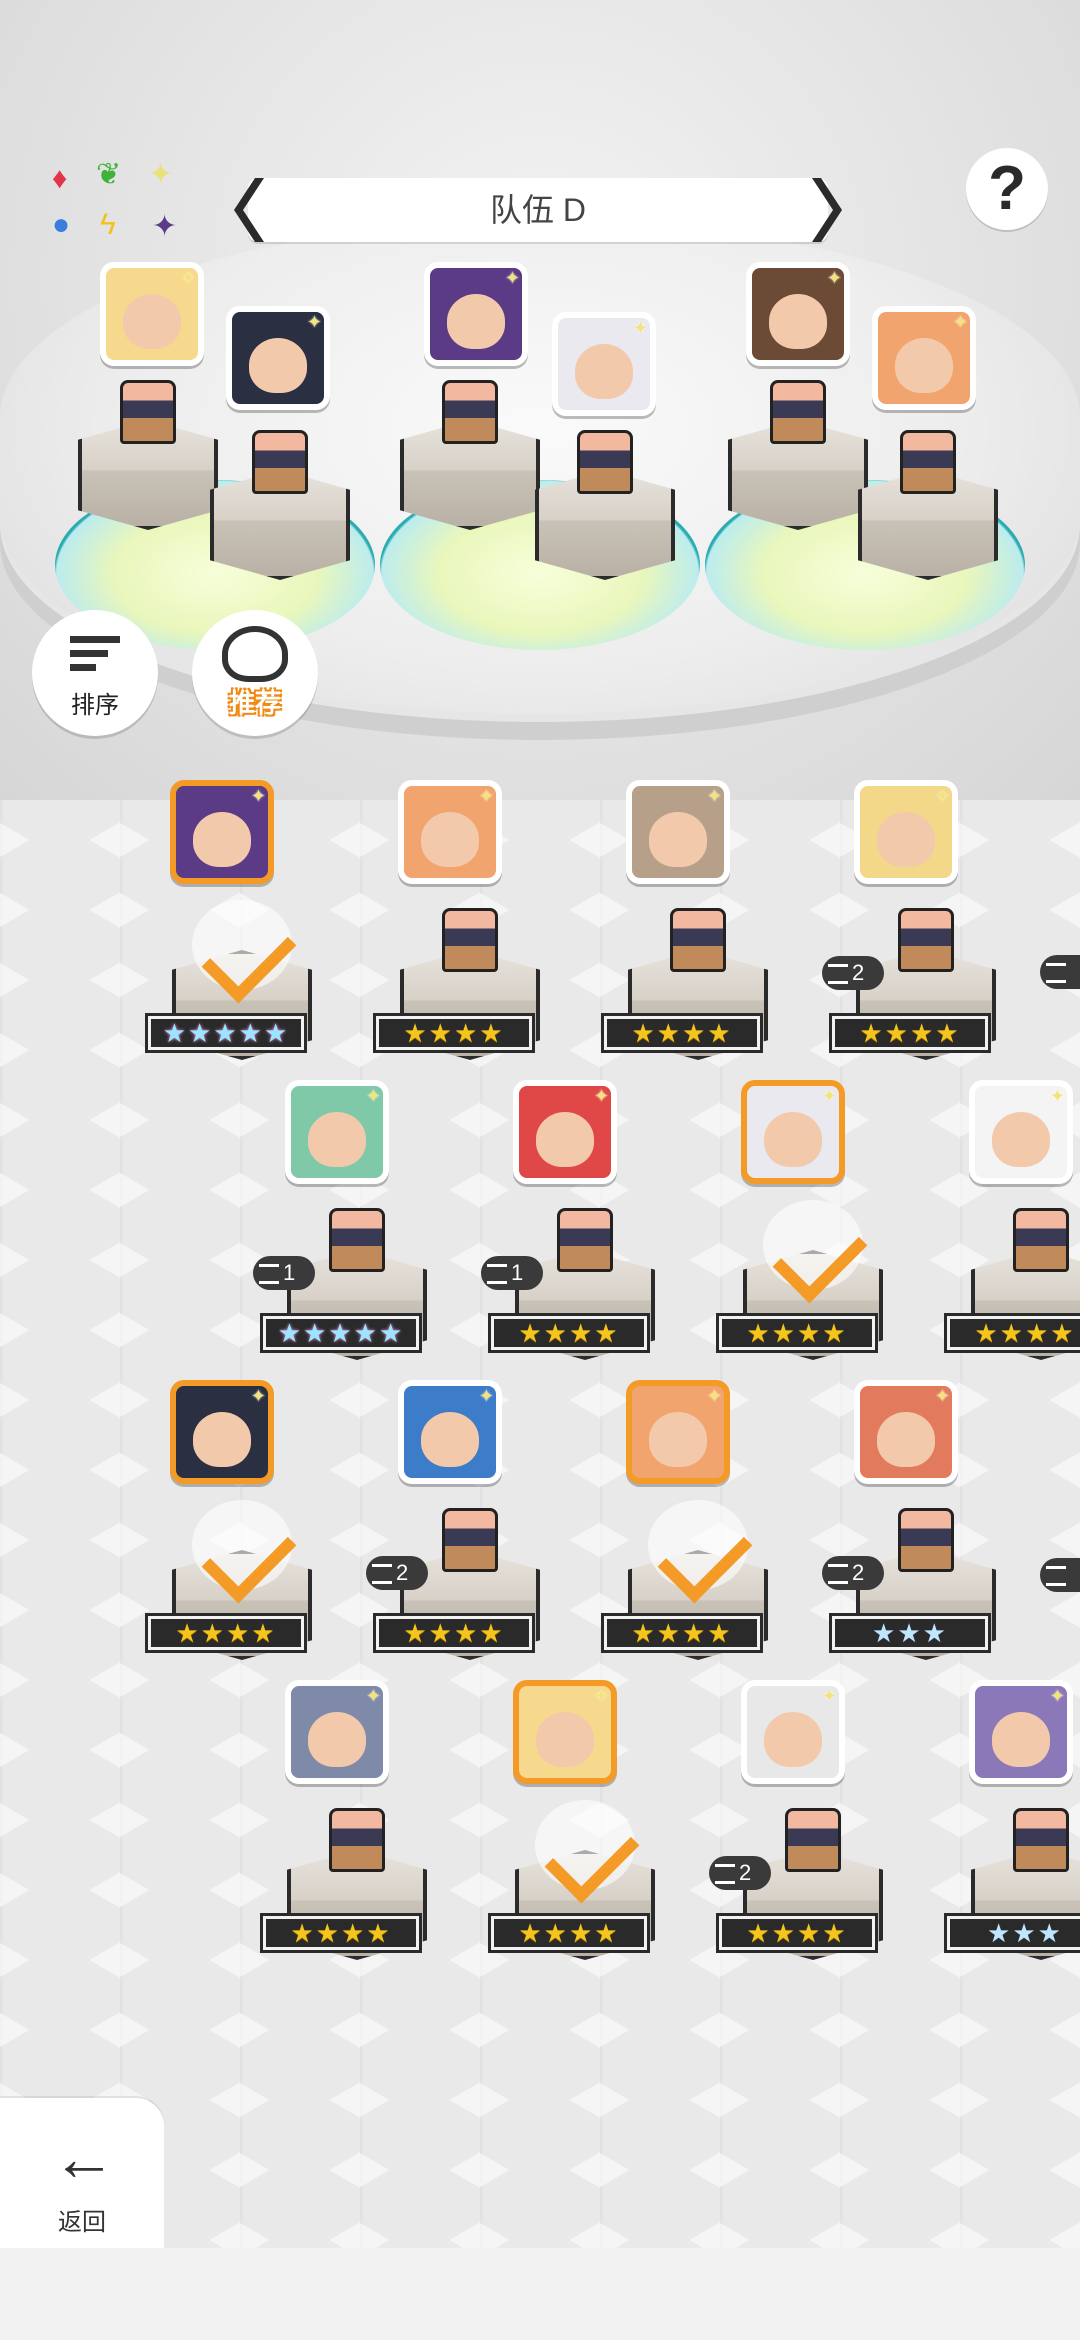 This screenshot has width=1080, height=2340. Describe the element at coordinates (165, 226) in the screenshot. I see `dark-star-icon: ✦` at that location.